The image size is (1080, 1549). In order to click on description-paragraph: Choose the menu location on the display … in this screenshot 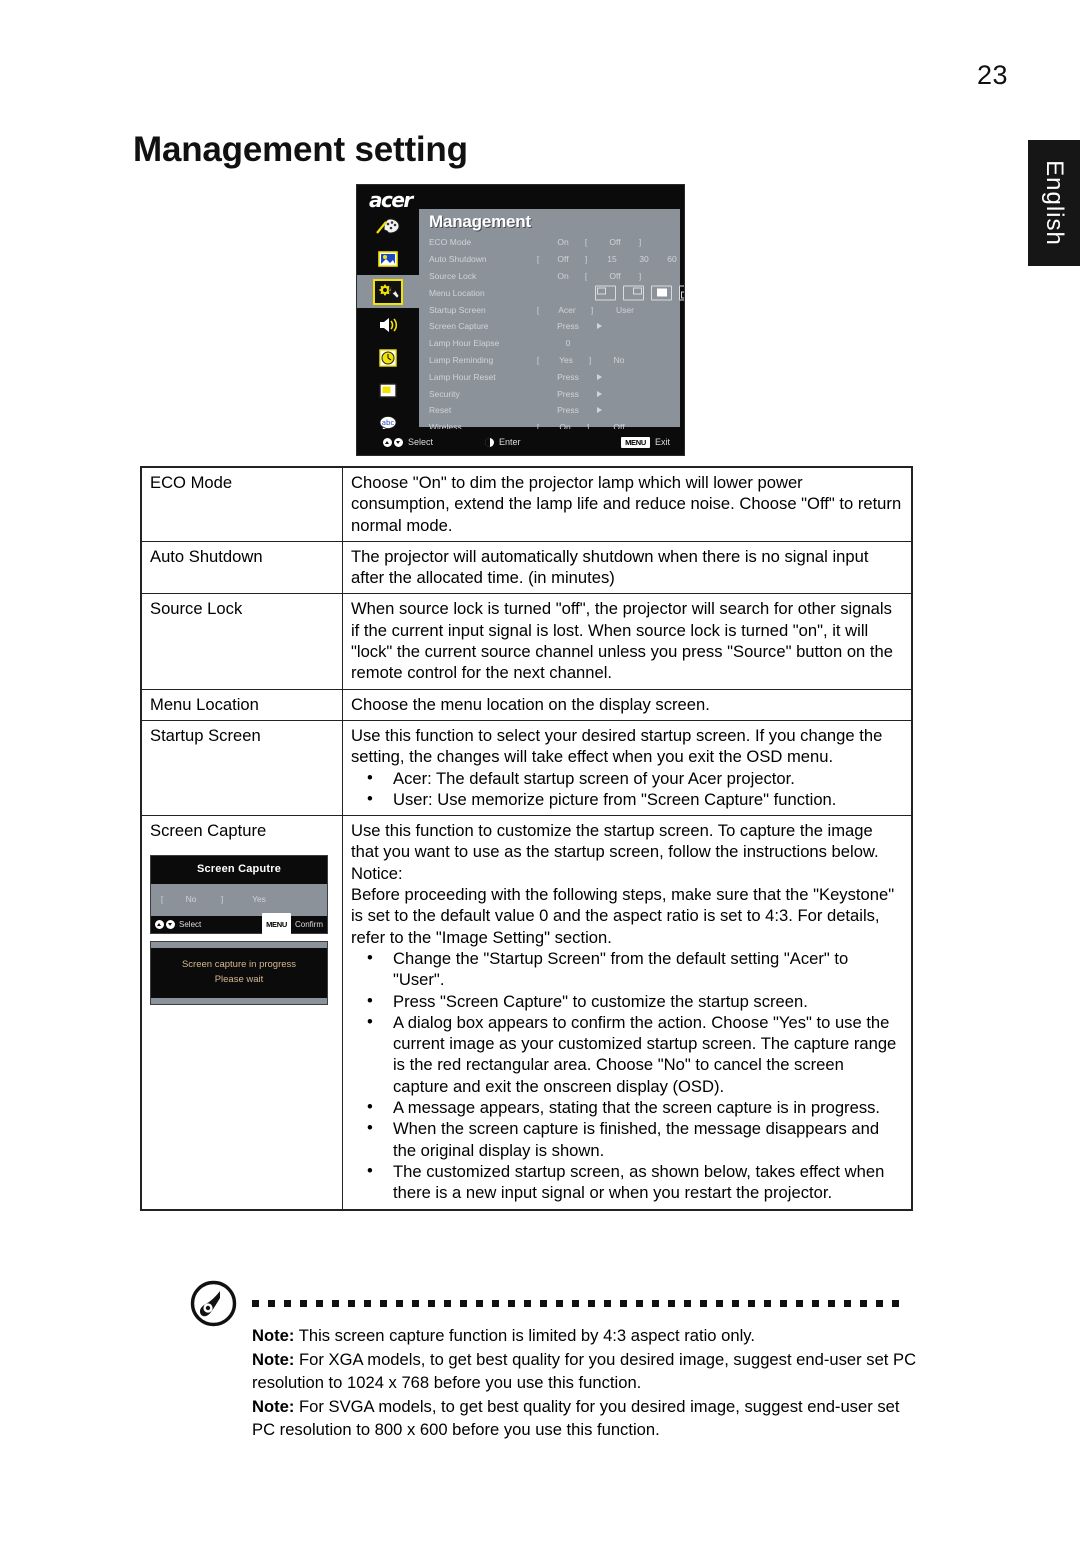, I will do `click(530, 704)`.